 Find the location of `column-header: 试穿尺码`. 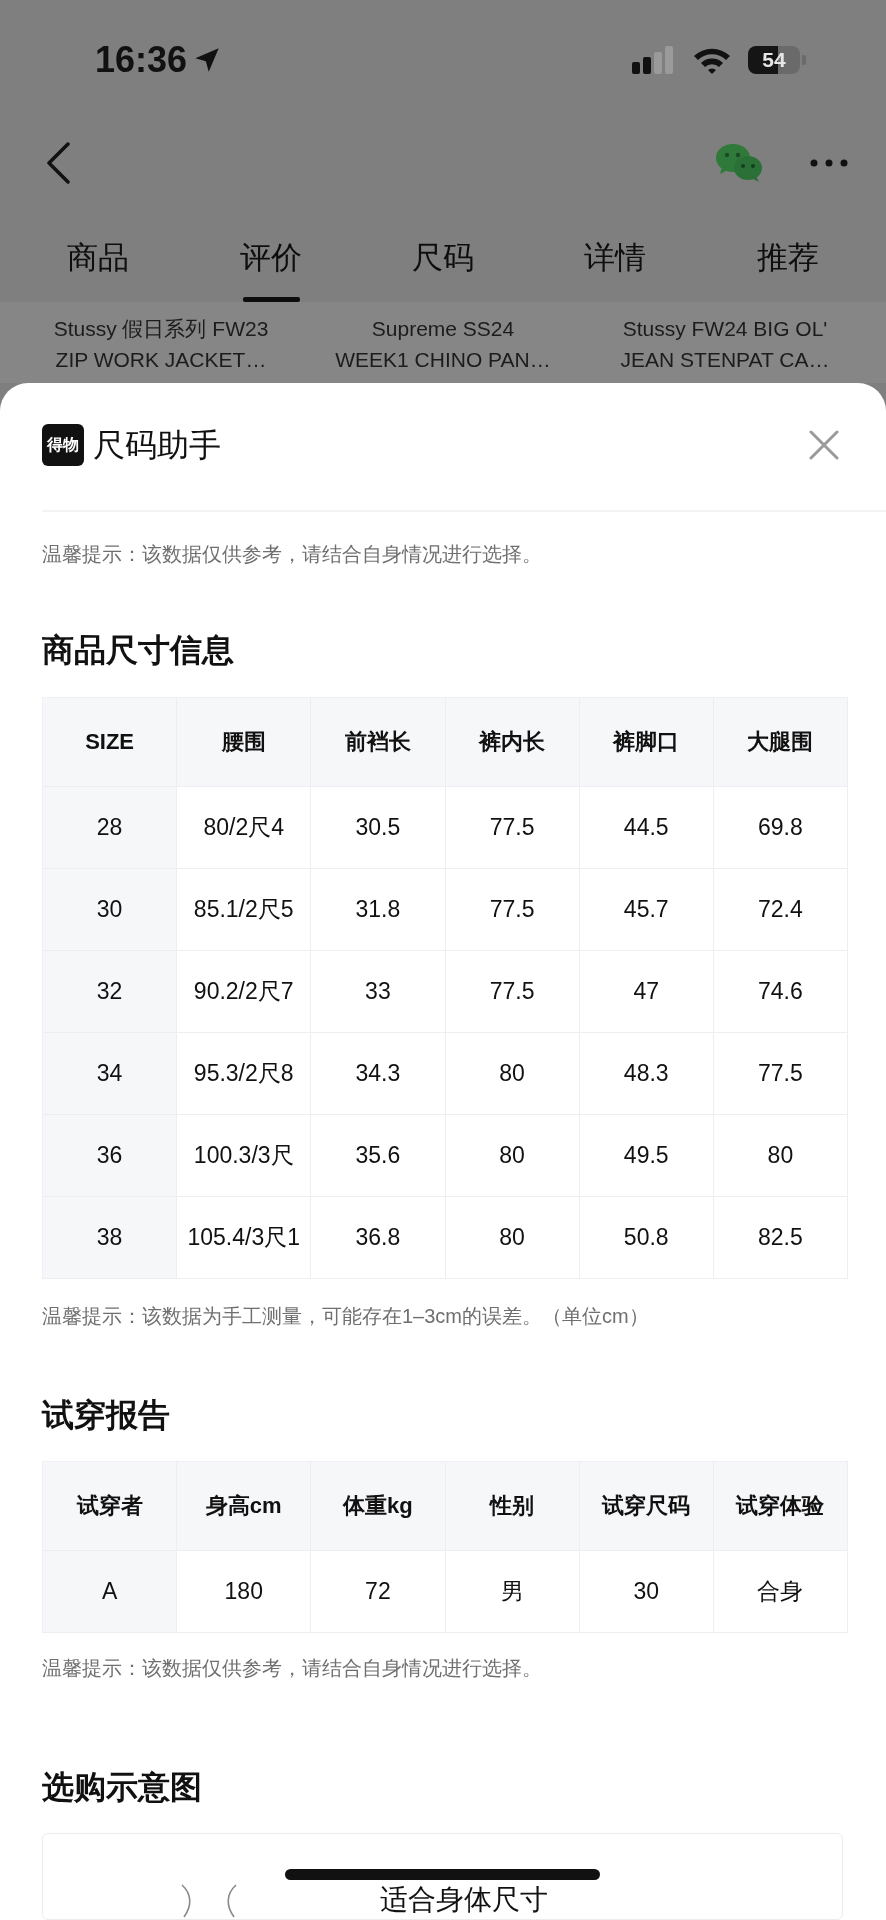

column-header: 试穿尺码 is located at coordinates (646, 1506).